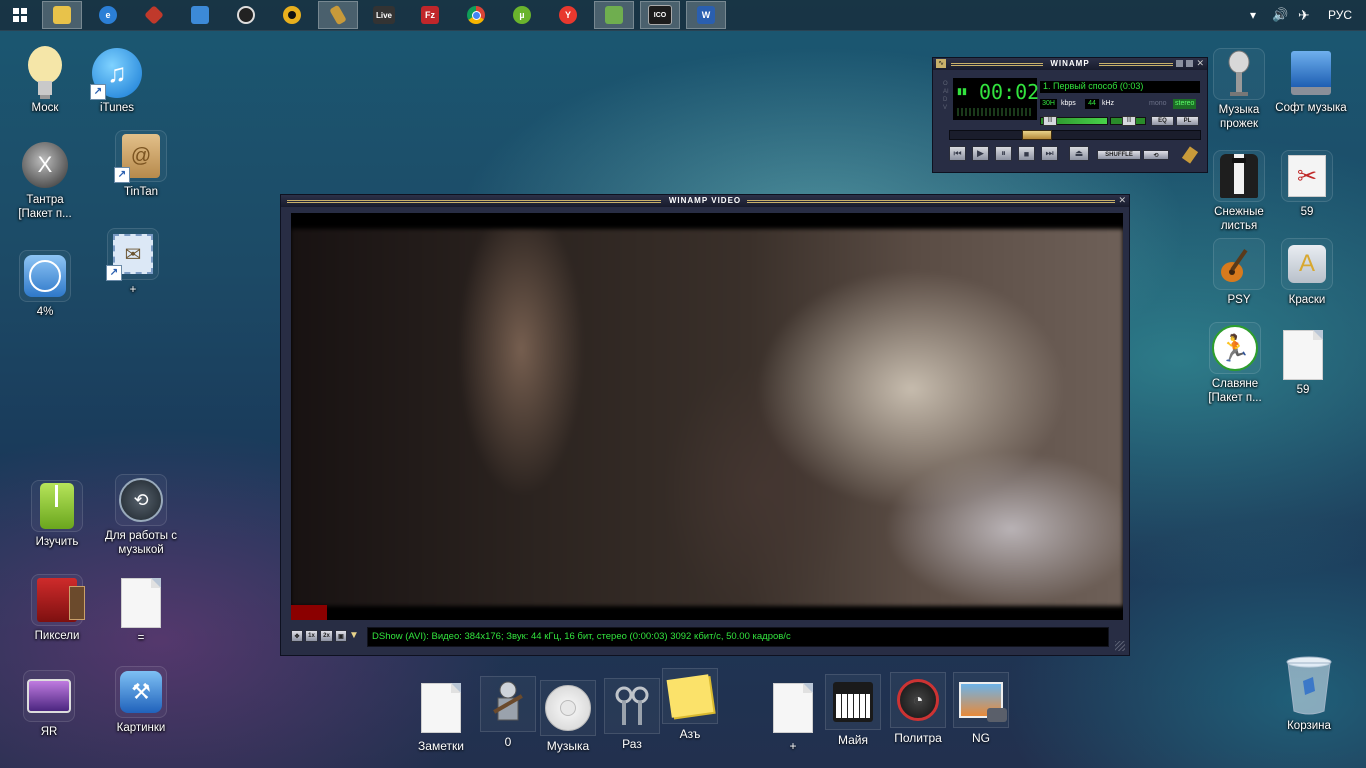  What do you see at coordinates (117, 81) in the screenshot?
I see `desktop-icon-itunes: ♫ ↗ iTunes` at bounding box center [117, 81].